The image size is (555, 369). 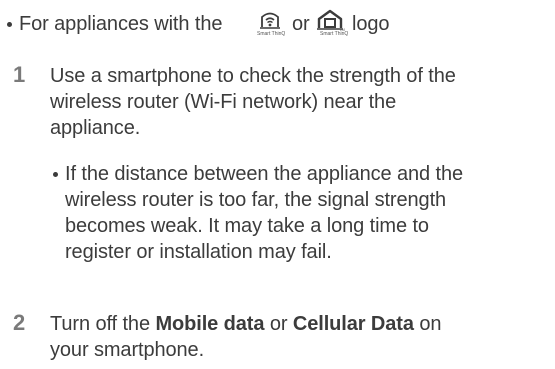 What do you see at coordinates (278, 324) in the screenshot?
I see `step-2-text-or: or` at bounding box center [278, 324].